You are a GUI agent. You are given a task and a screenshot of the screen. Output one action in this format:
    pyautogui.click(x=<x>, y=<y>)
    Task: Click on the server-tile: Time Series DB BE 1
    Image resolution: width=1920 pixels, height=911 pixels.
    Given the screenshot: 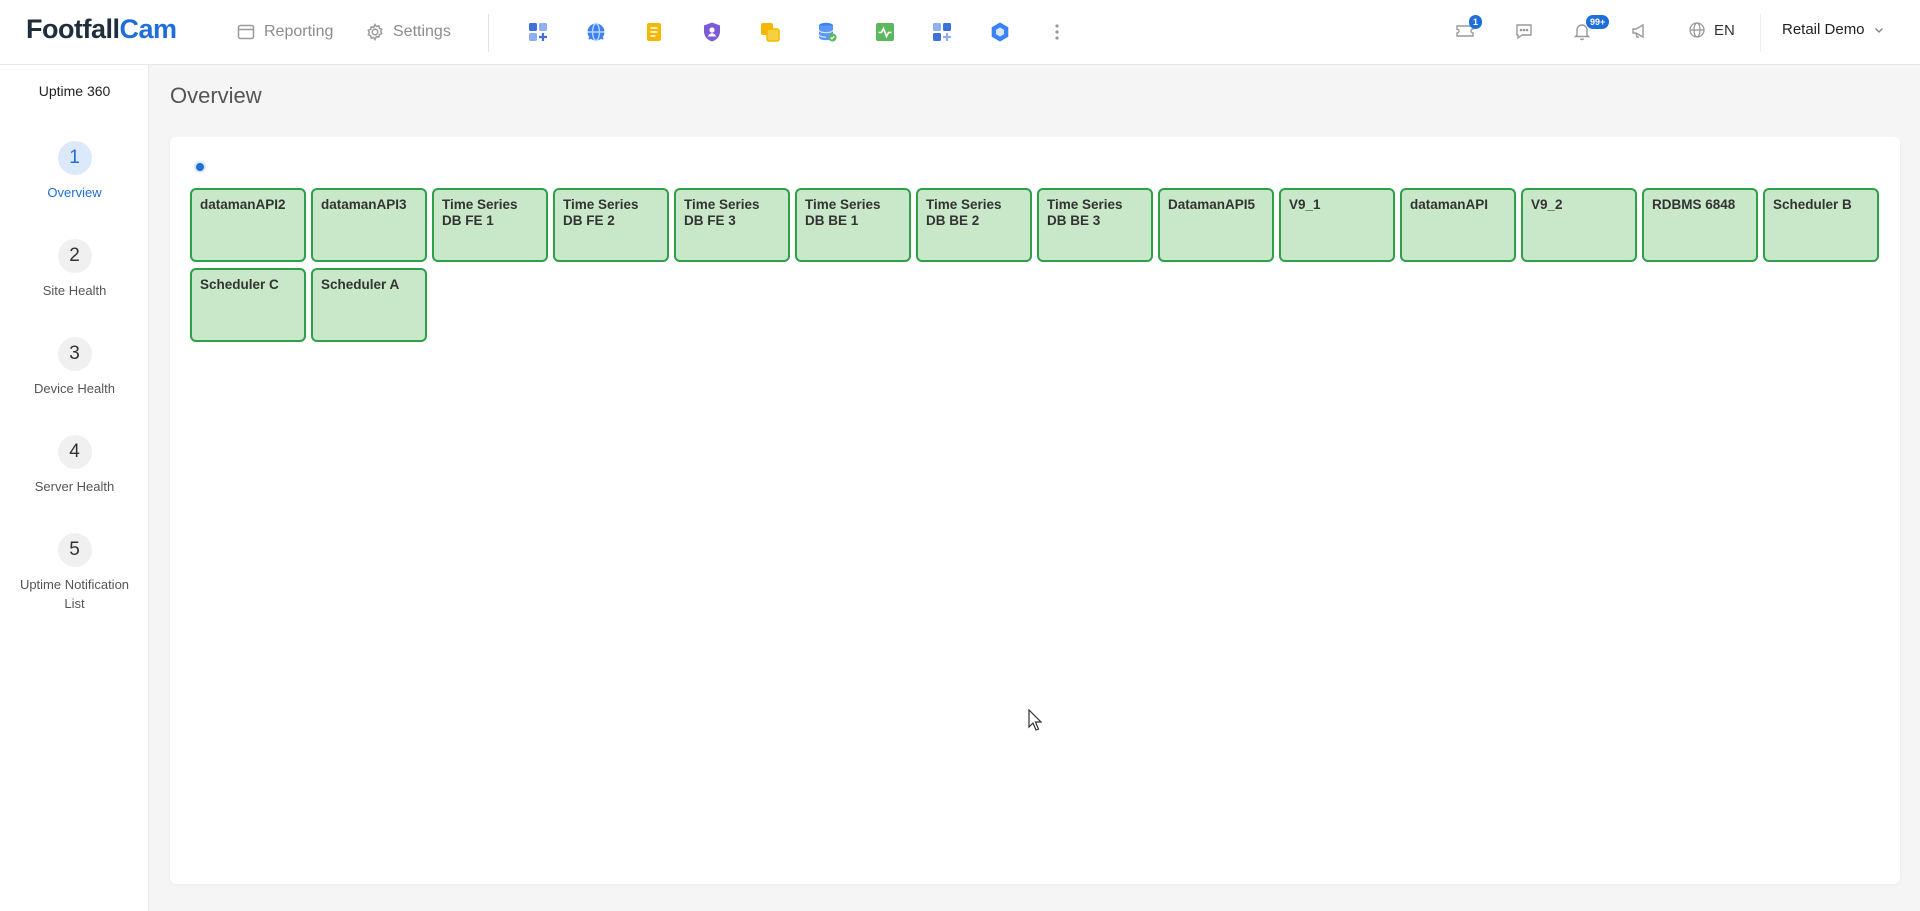 What is the action you would take?
    pyautogui.click(x=853, y=225)
    